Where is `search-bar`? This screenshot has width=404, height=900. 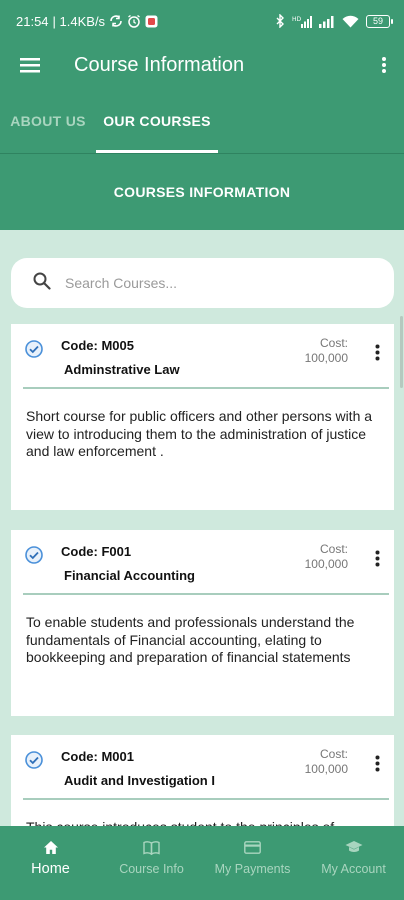 search-bar is located at coordinates (202, 283).